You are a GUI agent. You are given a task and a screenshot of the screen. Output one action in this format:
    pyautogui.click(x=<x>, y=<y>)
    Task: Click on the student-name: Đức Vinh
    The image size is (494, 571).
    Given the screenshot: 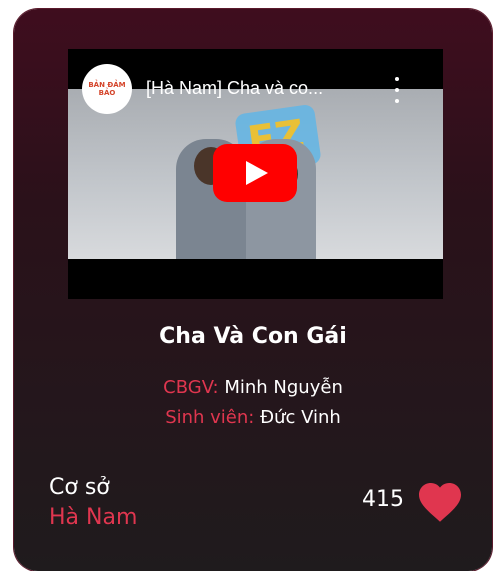 What is the action you would take?
    pyautogui.click(x=300, y=417)
    